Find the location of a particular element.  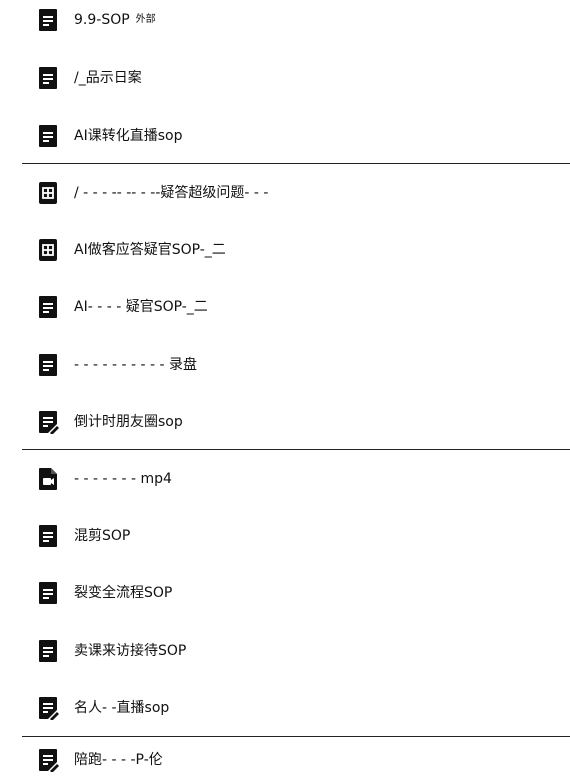

file-row: AI课转化直播sop is located at coordinates (285, 136).